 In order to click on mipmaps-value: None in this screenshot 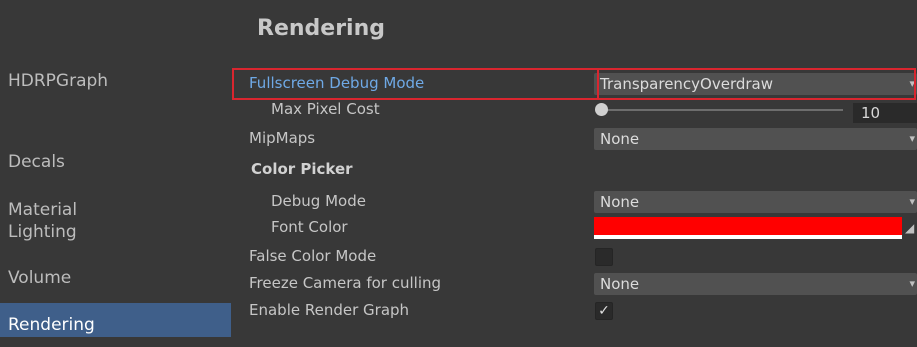, I will do `click(620, 139)`.